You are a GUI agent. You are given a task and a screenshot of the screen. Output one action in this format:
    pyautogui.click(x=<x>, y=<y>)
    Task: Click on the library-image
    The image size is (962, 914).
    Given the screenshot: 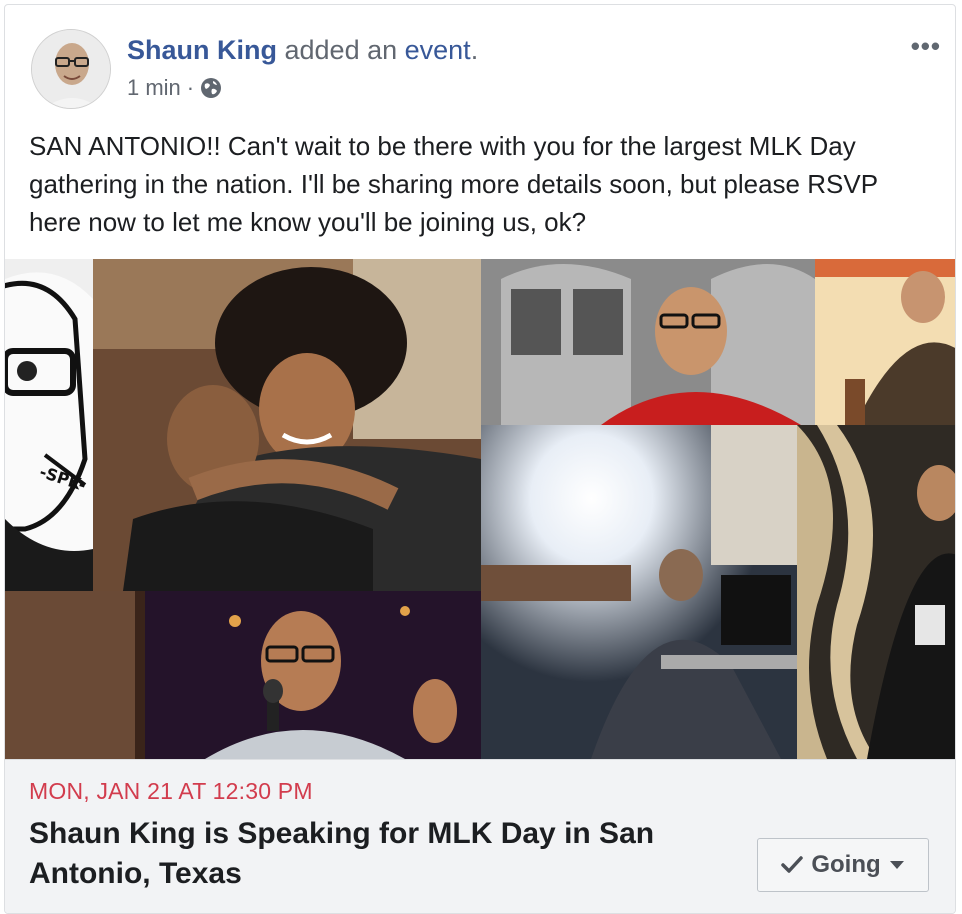 What is the action you would take?
    pyautogui.click(x=639, y=592)
    